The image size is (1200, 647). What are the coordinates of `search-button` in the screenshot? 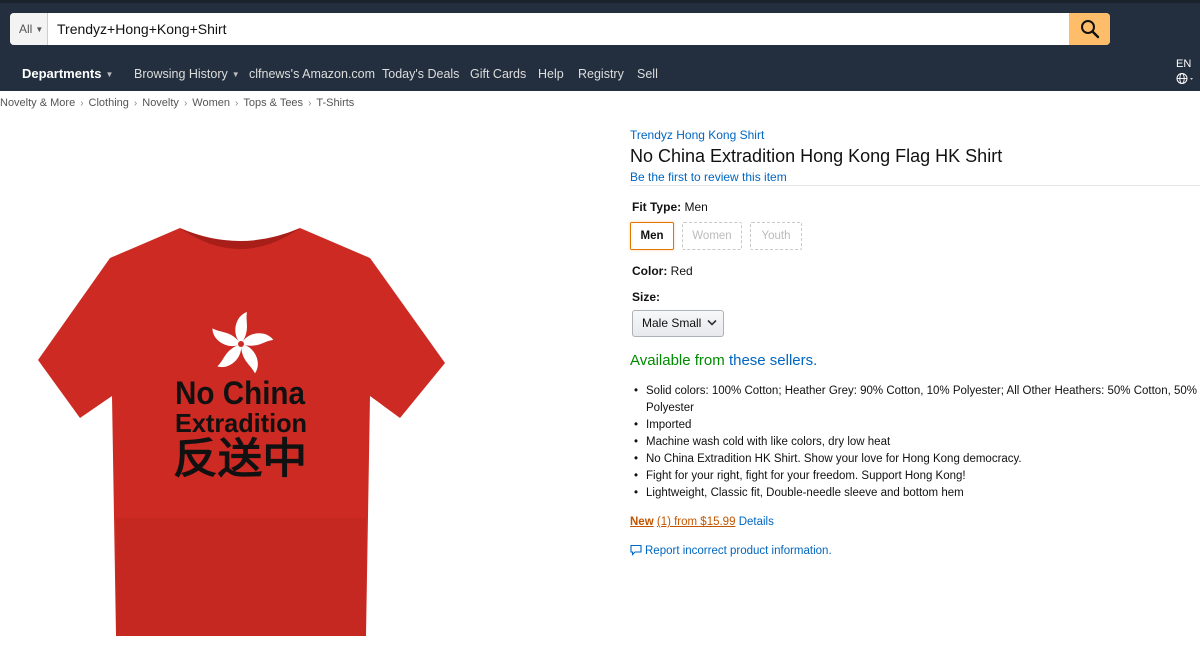 It's located at (1089, 29).